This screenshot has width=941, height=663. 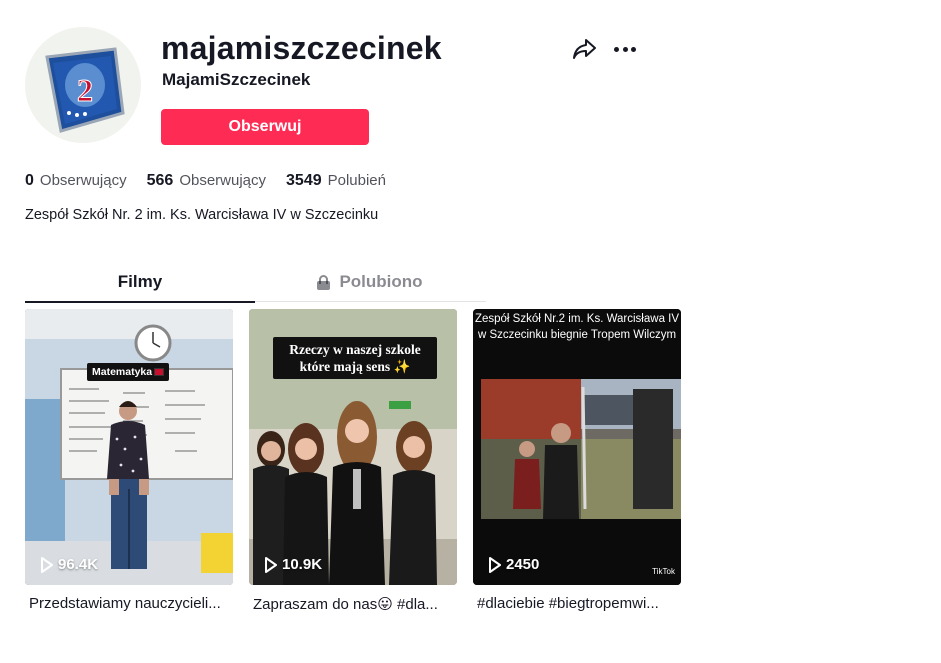 I want to click on tab-liked: Polubiono, so click(x=370, y=282).